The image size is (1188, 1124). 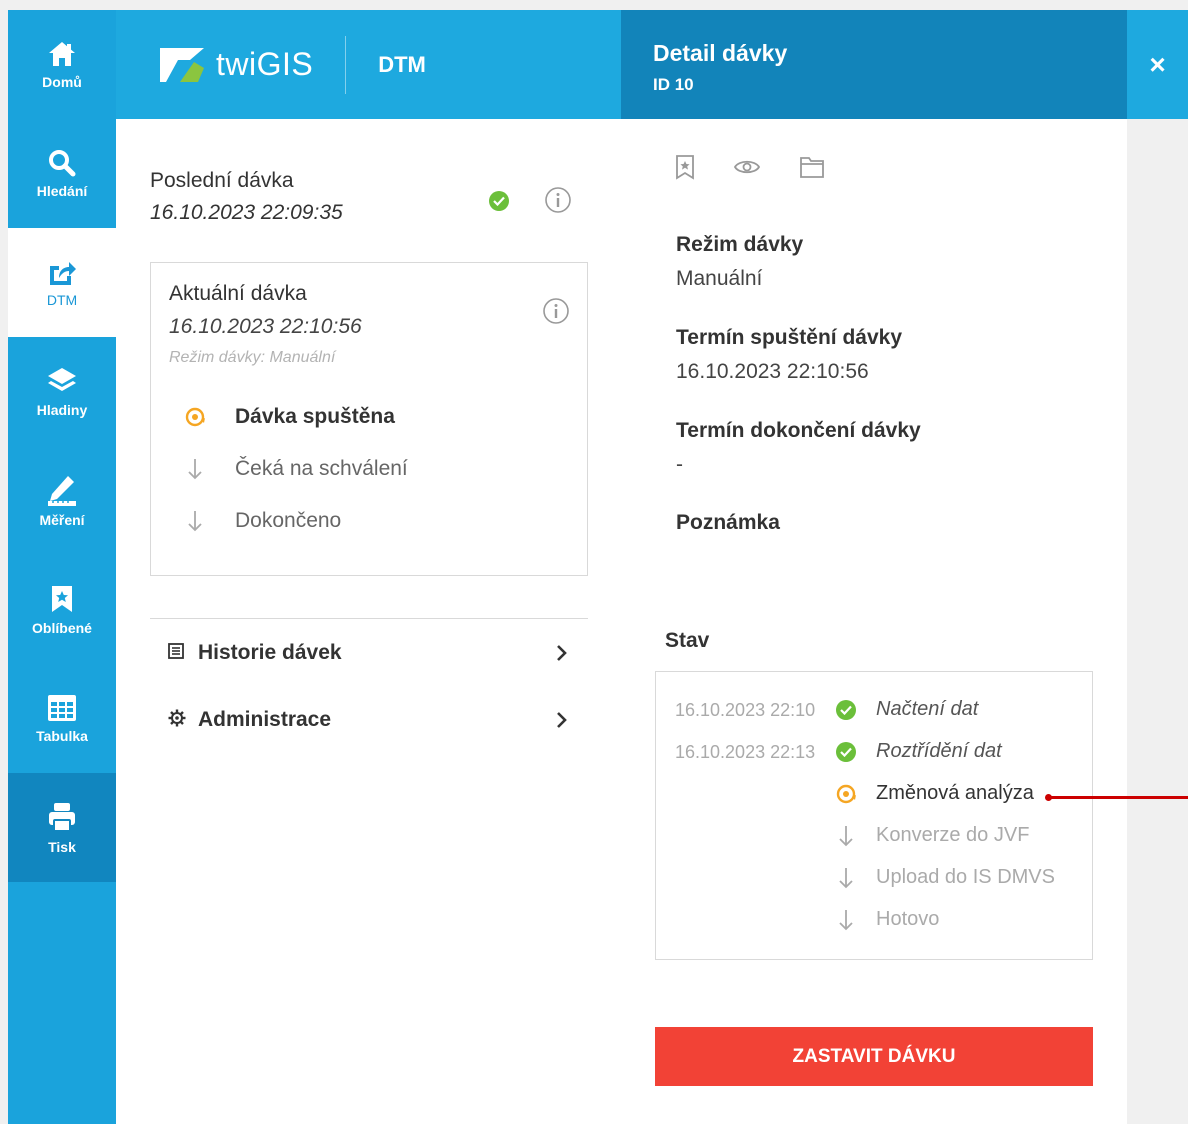 What do you see at coordinates (875, 836) in the screenshot?
I see `status-row: Konverze do JVF` at bounding box center [875, 836].